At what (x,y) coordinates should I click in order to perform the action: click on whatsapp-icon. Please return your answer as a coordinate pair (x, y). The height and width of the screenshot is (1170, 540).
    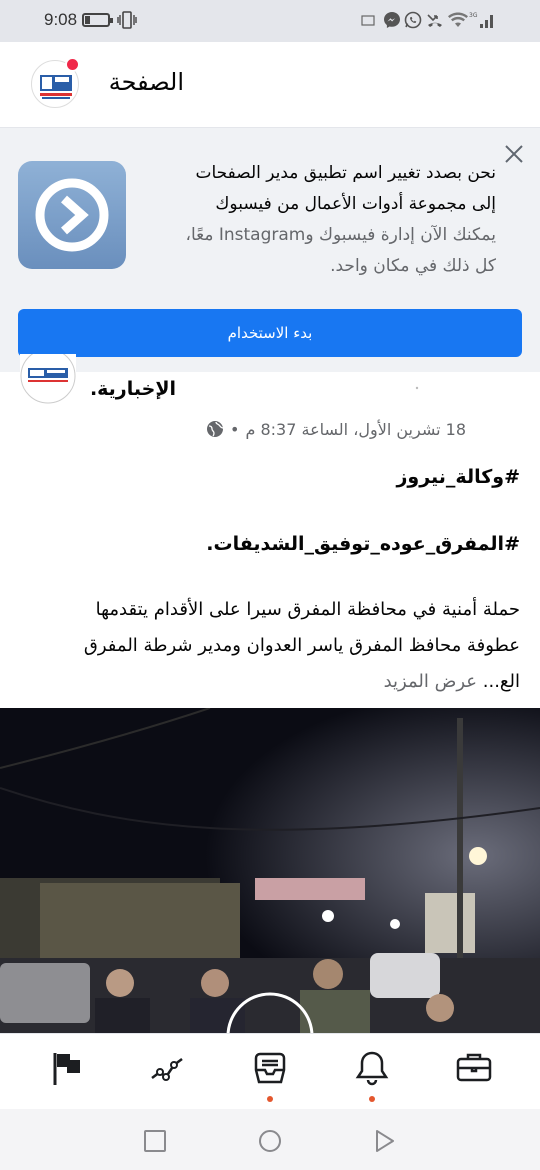
    Looking at the image, I should click on (413, 20).